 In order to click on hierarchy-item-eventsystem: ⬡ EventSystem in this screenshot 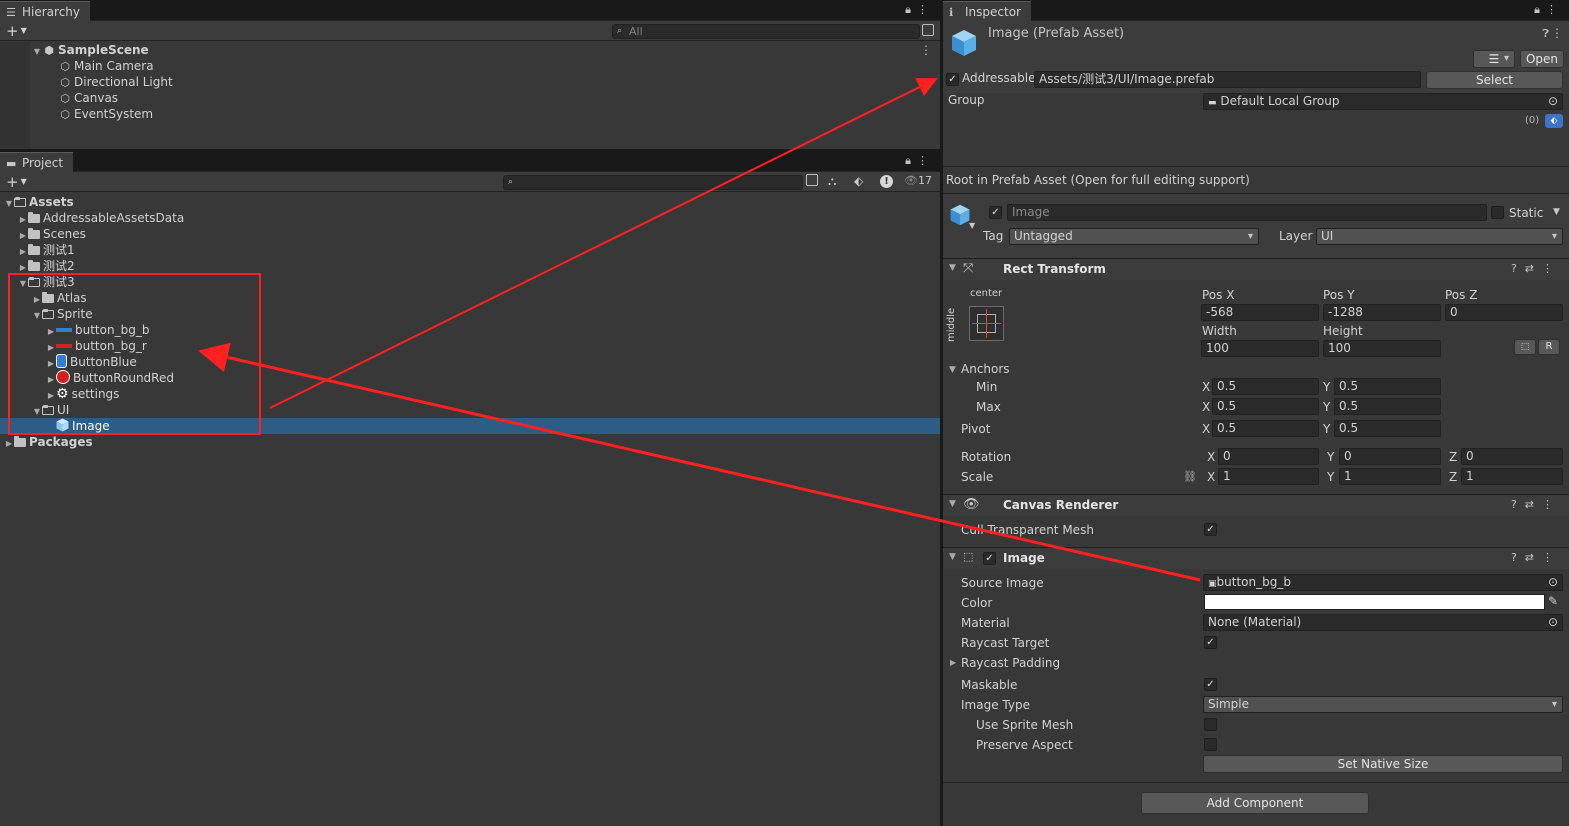, I will do `click(470, 114)`.